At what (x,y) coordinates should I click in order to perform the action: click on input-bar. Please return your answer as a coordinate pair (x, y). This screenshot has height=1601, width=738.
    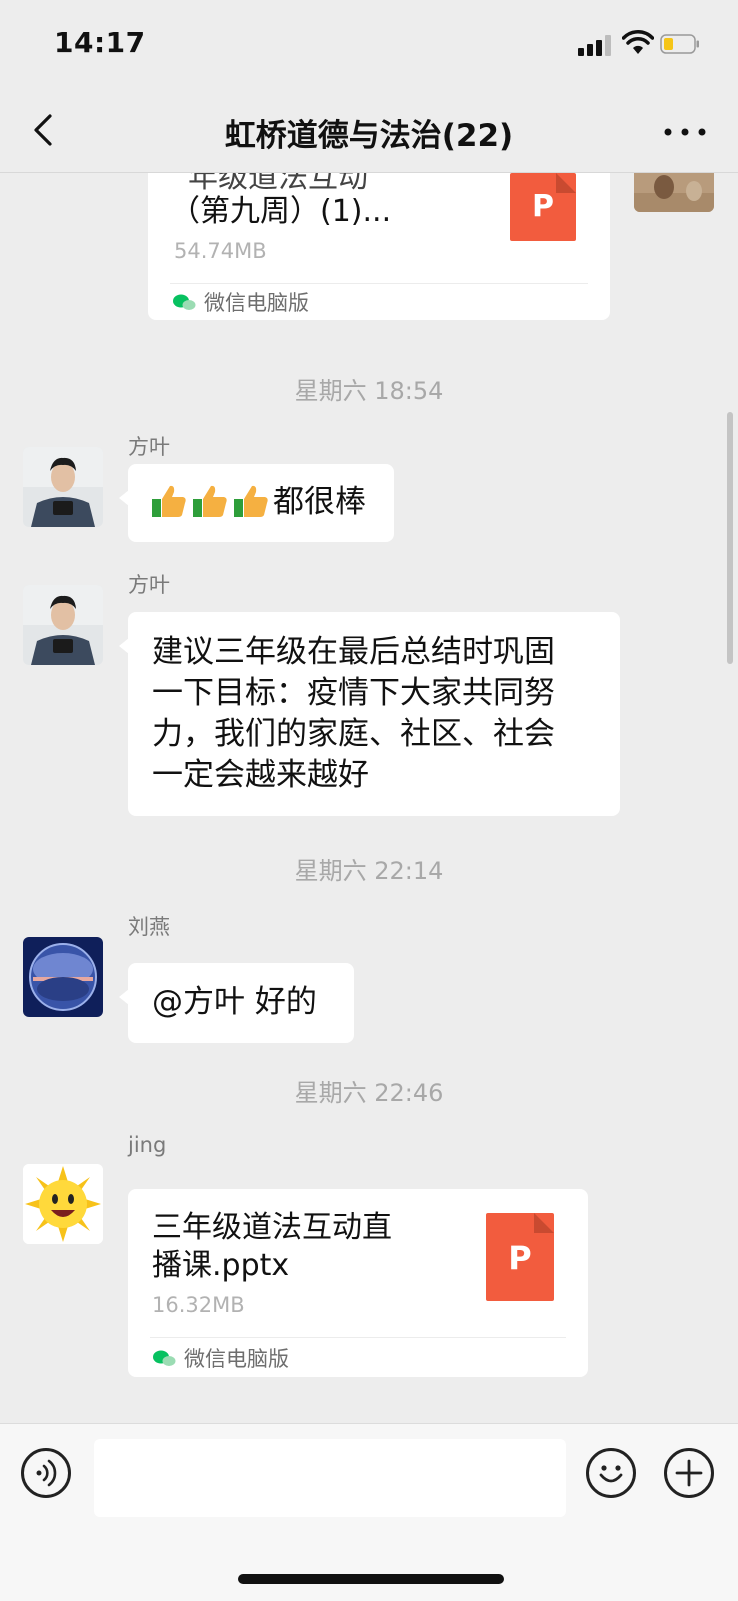
    Looking at the image, I should click on (369, 1512).